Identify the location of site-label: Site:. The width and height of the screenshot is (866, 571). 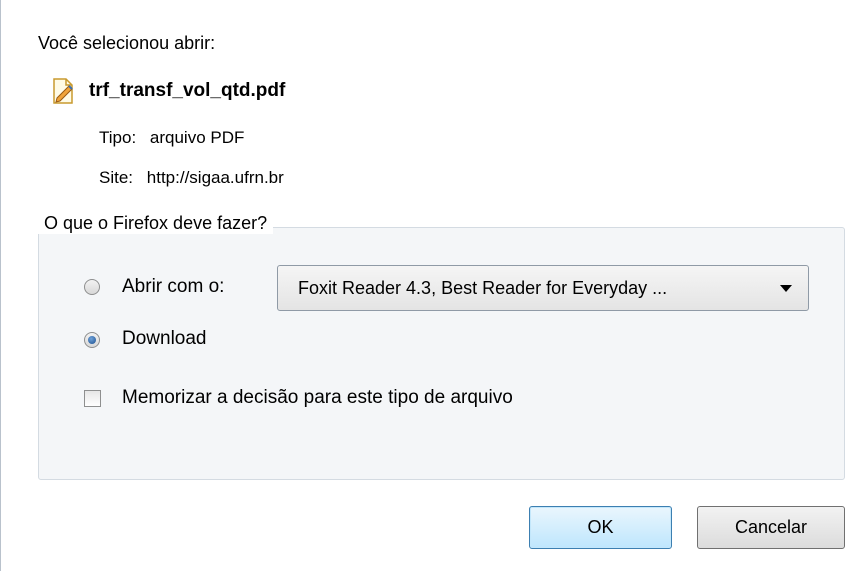
(116, 177).